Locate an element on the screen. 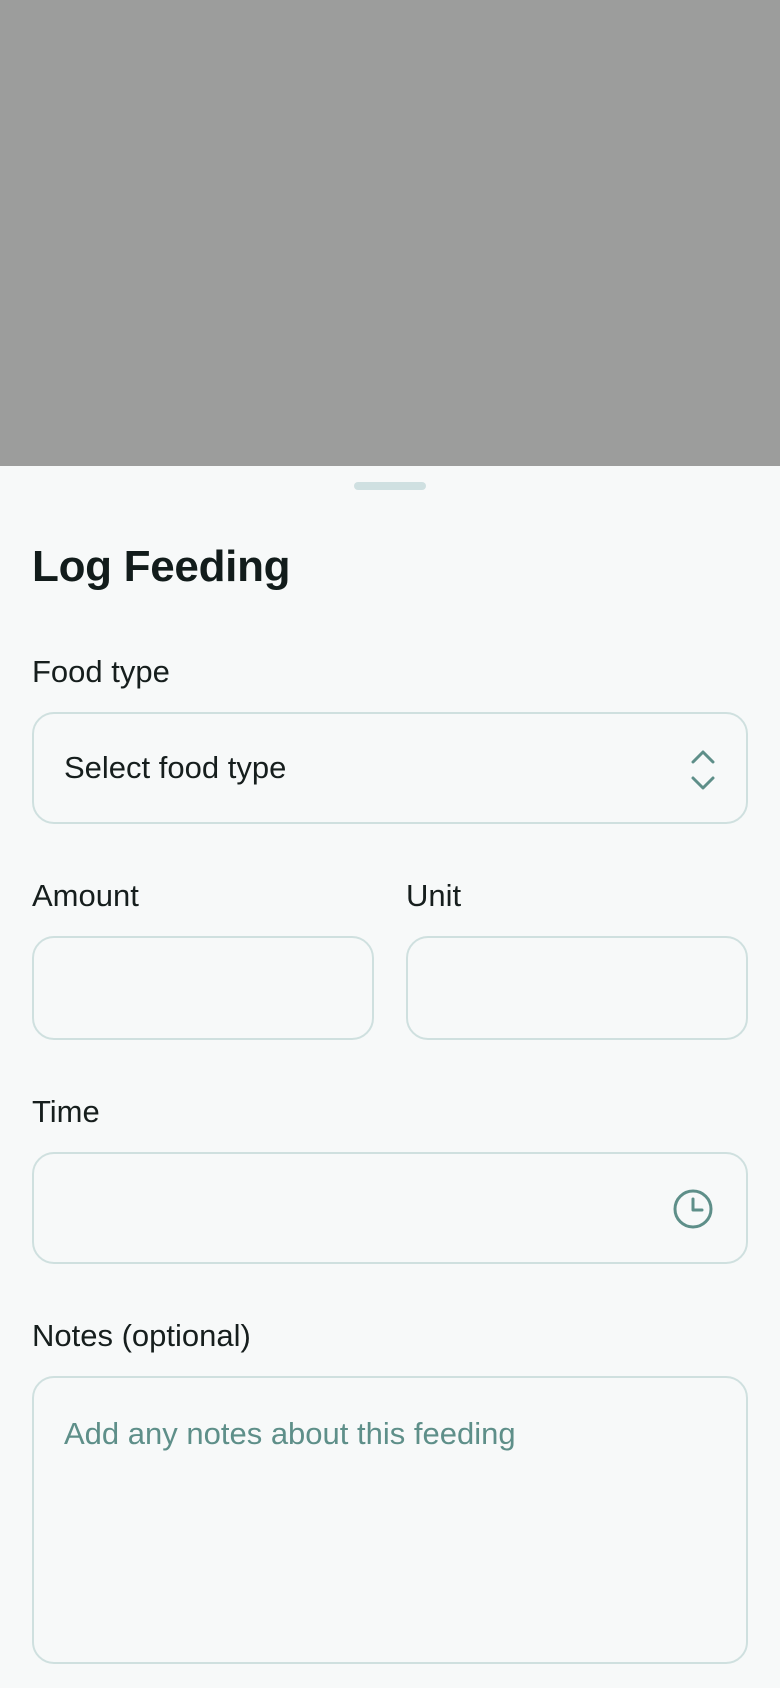 Image resolution: width=780 pixels, height=1688 pixels. sheet-title: Log Feeding is located at coordinates (161, 566).